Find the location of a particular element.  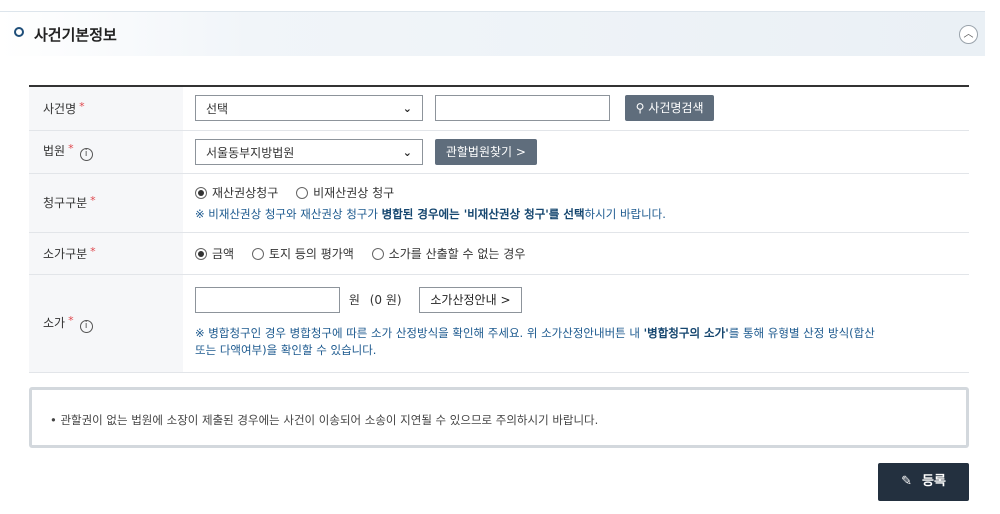

value-type-label: 소가구분 is located at coordinates (65, 253).